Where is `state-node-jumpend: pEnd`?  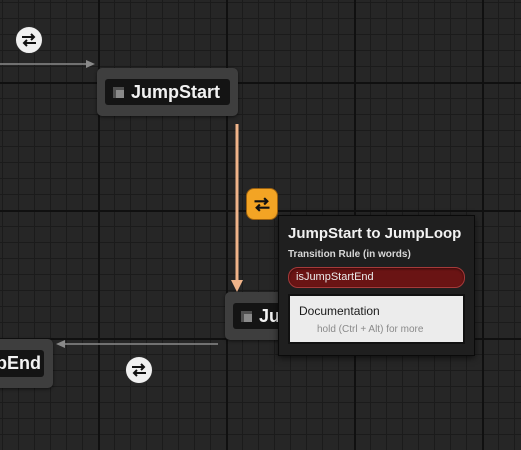 state-node-jumpend: pEnd is located at coordinates (26, 363).